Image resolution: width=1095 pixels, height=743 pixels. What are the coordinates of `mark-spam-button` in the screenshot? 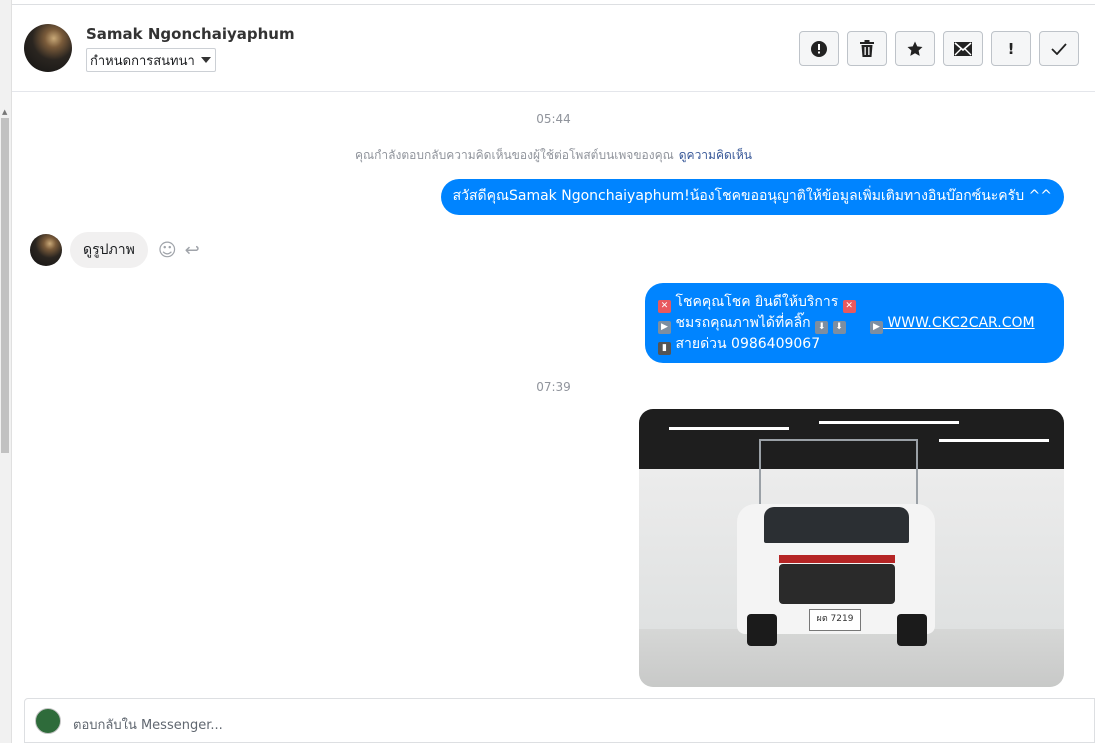 It's located at (819, 48).